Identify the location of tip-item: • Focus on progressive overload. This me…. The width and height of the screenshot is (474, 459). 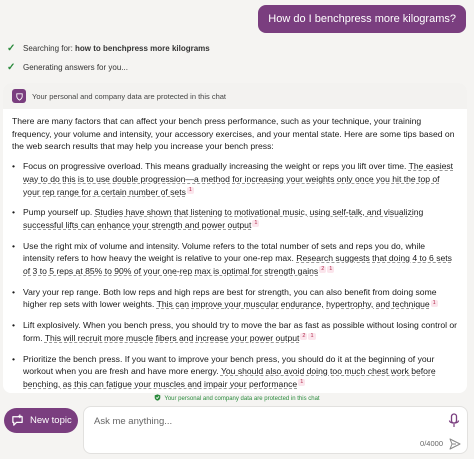
(233, 179).